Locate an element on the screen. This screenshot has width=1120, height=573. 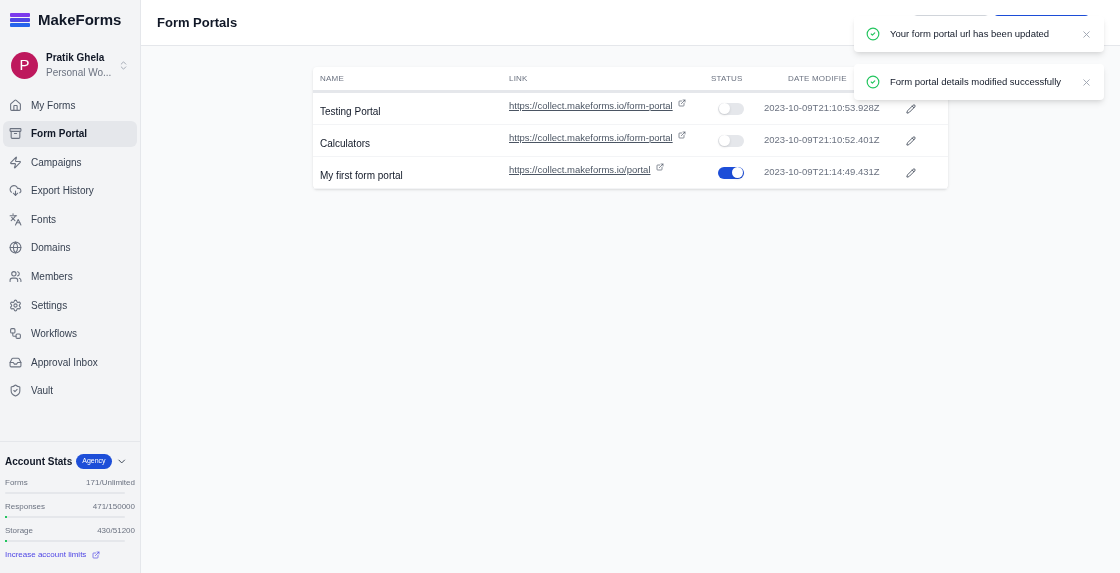
portal-name: Calculators is located at coordinates (345, 143).